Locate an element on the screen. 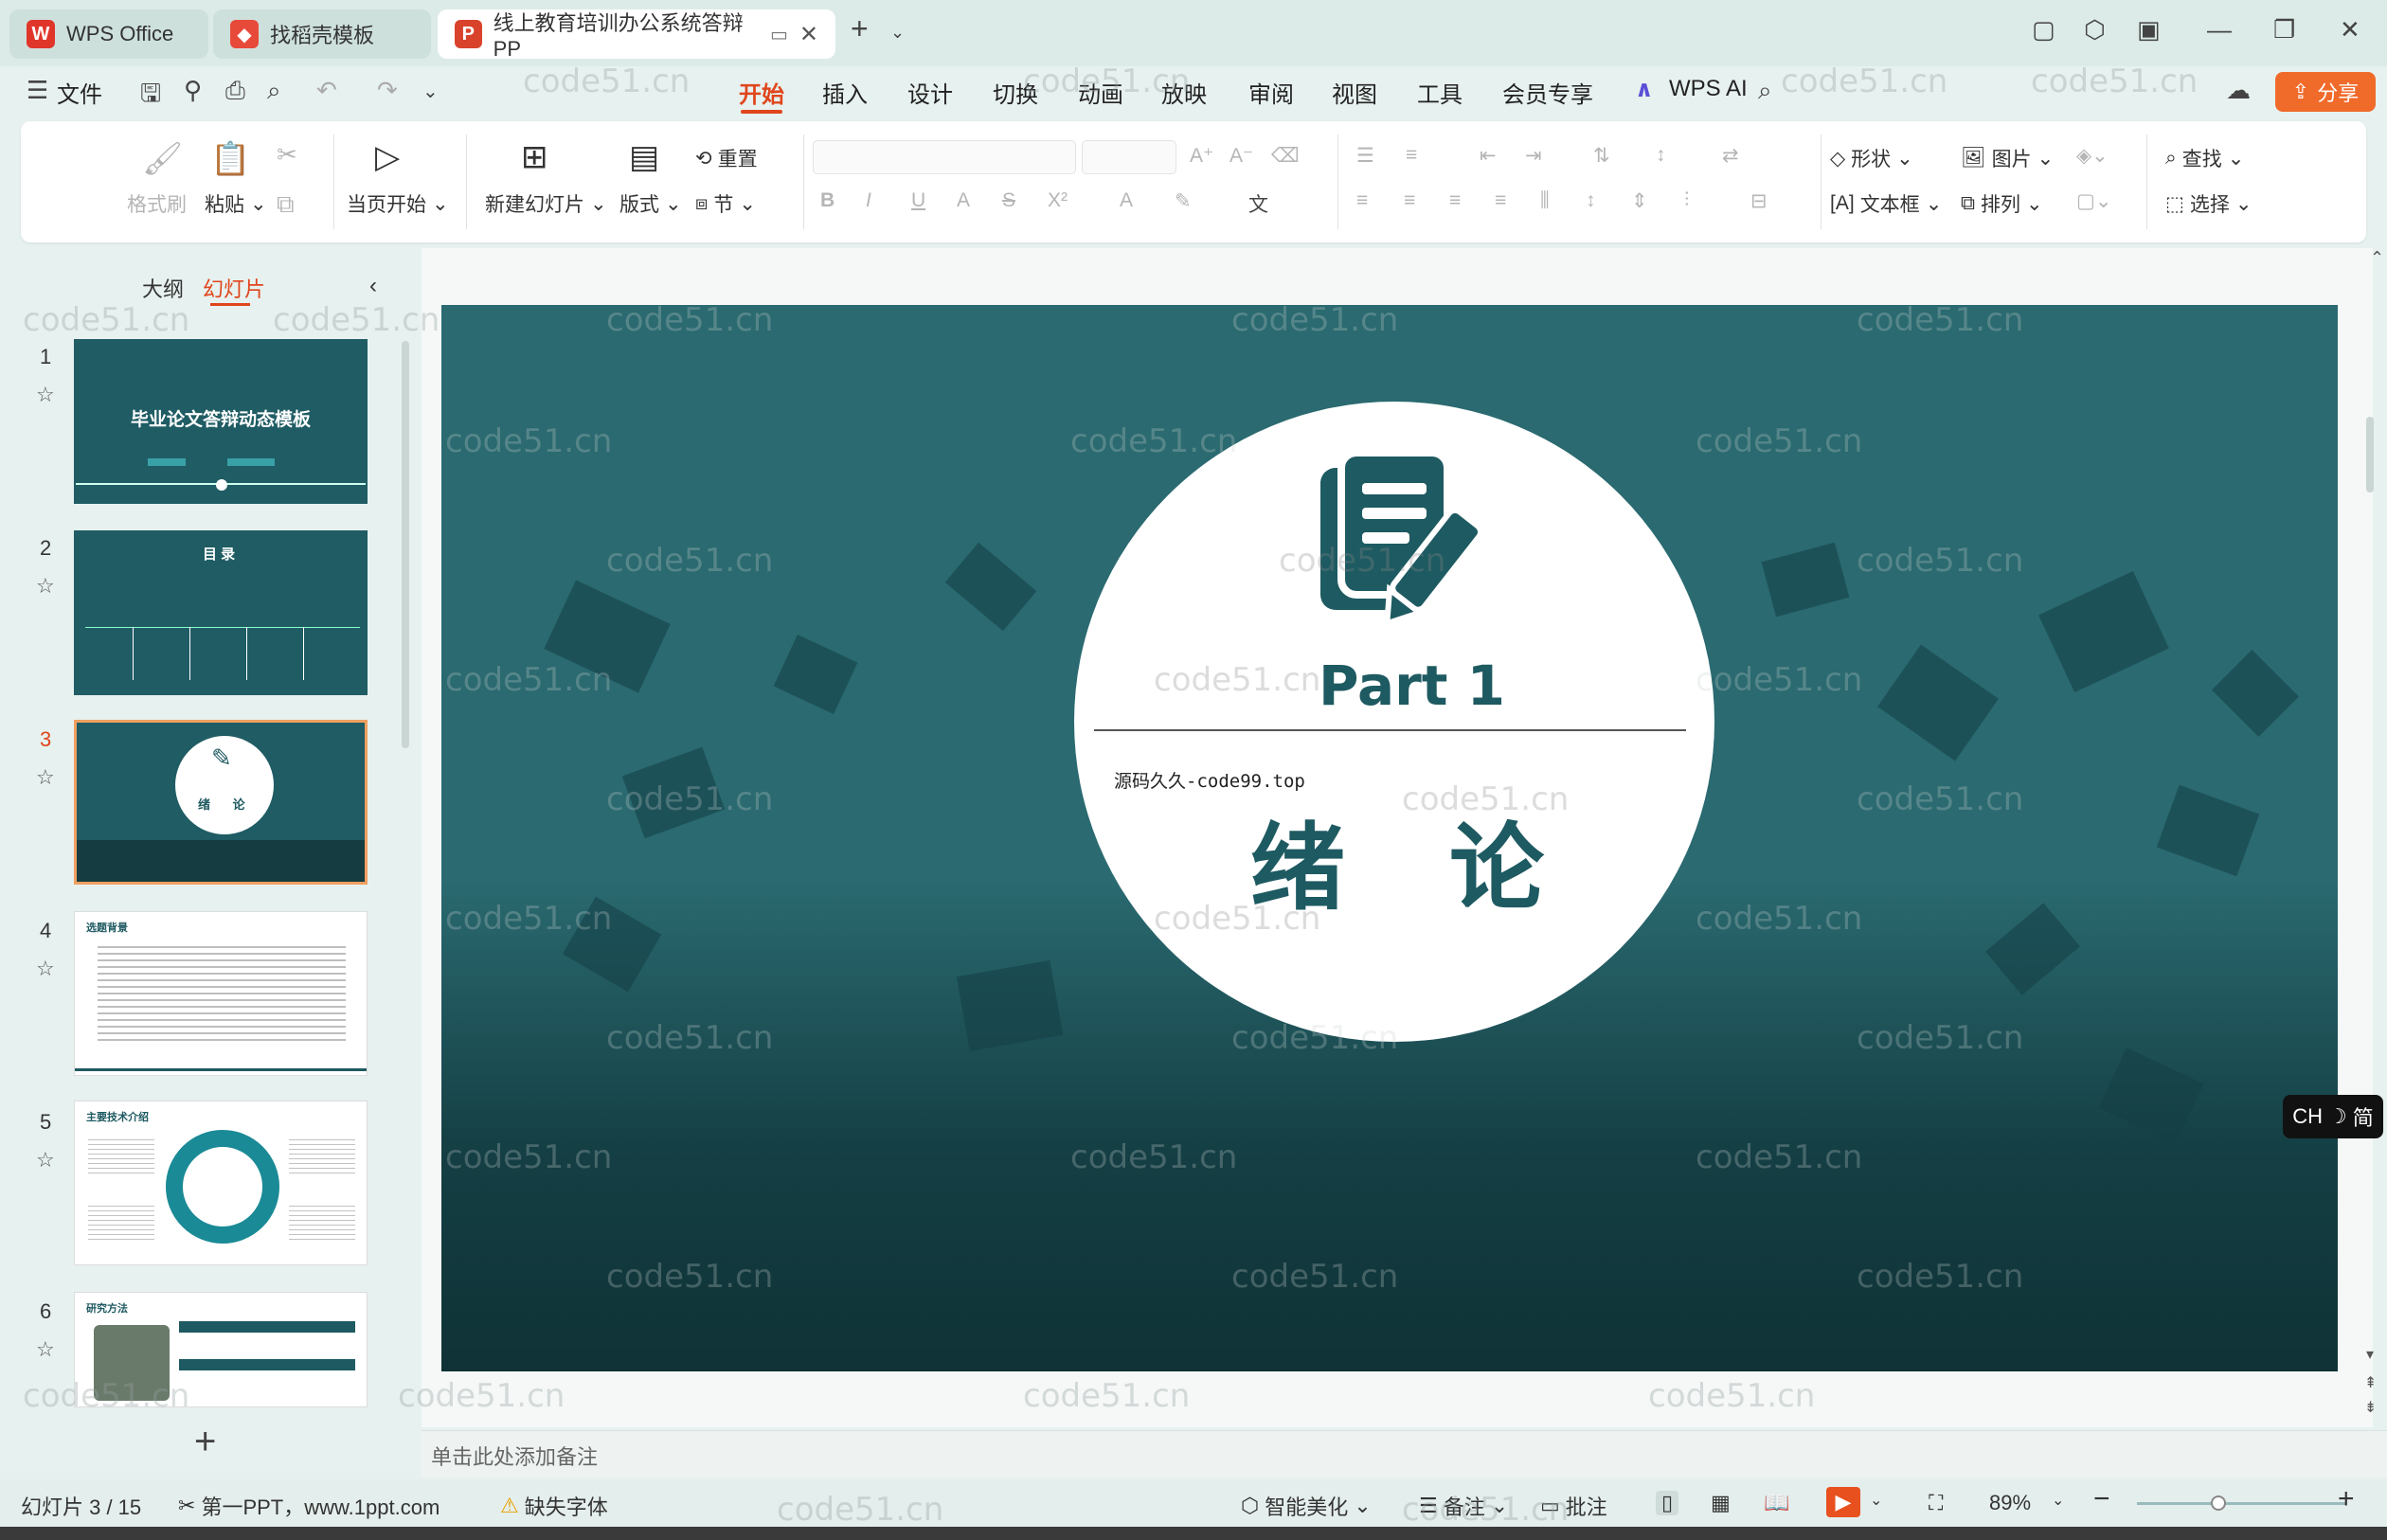  print-icon: ⎙ is located at coordinates (235, 91).